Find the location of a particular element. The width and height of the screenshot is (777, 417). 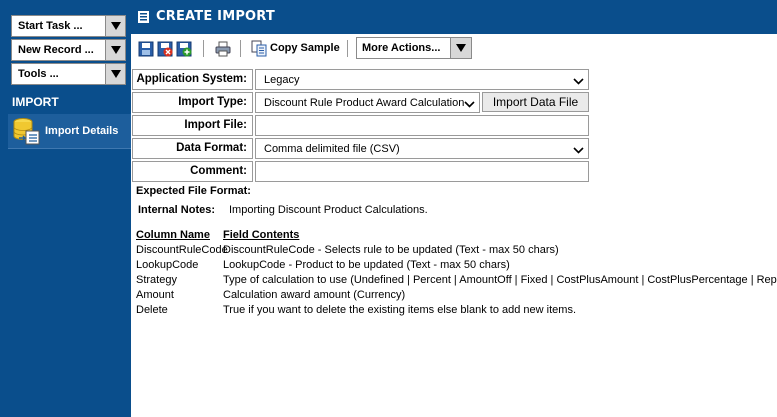

save-close-icon is located at coordinates (165, 49).